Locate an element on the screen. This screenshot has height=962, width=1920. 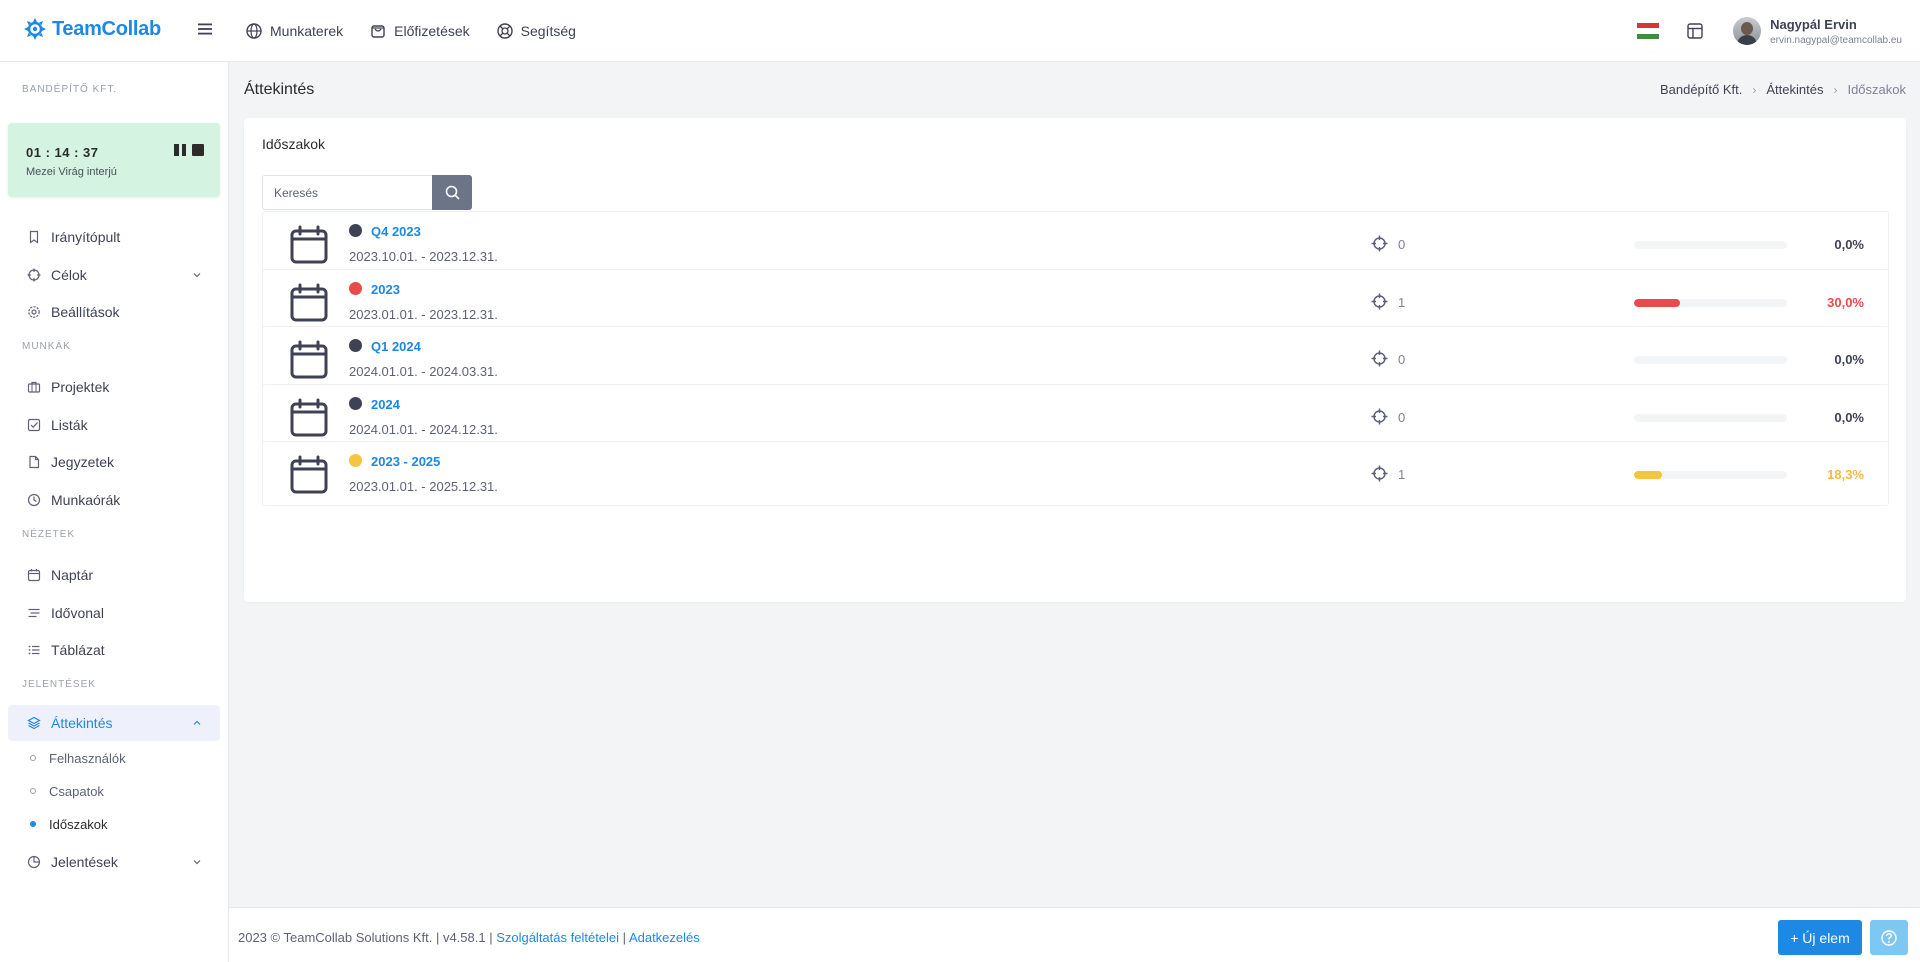
sidebar-item-calendar: Naptár is located at coordinates (114, 575).